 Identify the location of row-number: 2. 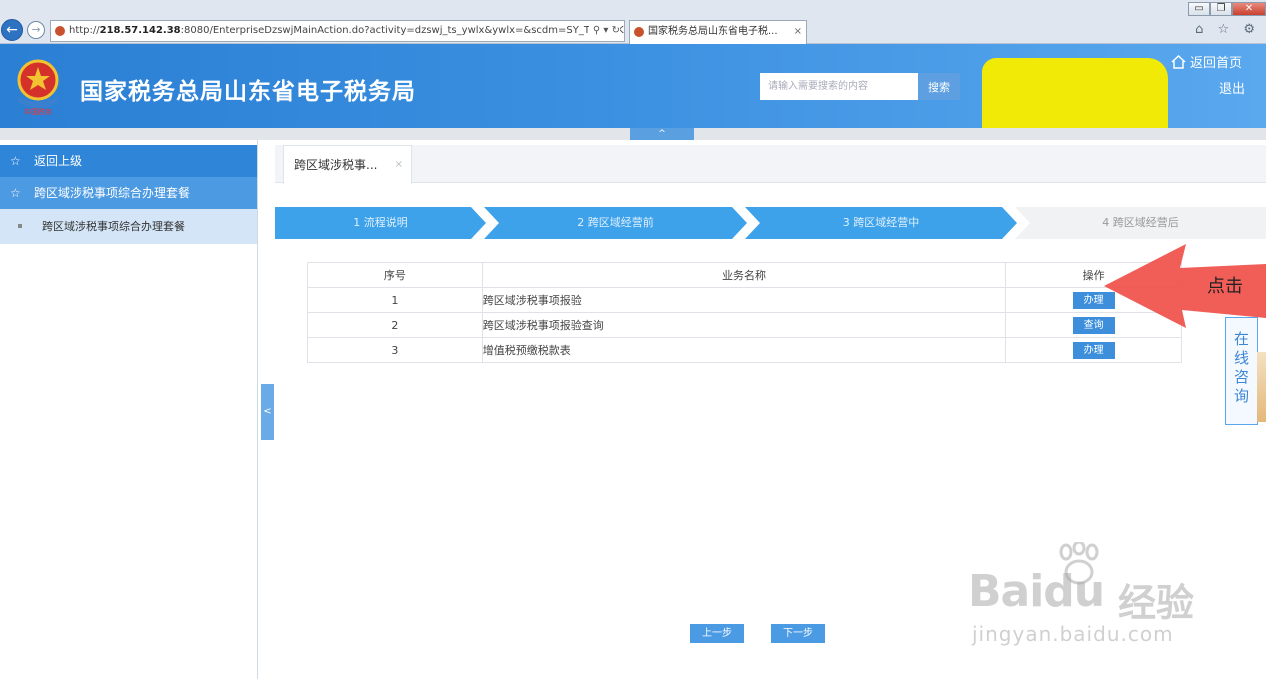
(395, 325).